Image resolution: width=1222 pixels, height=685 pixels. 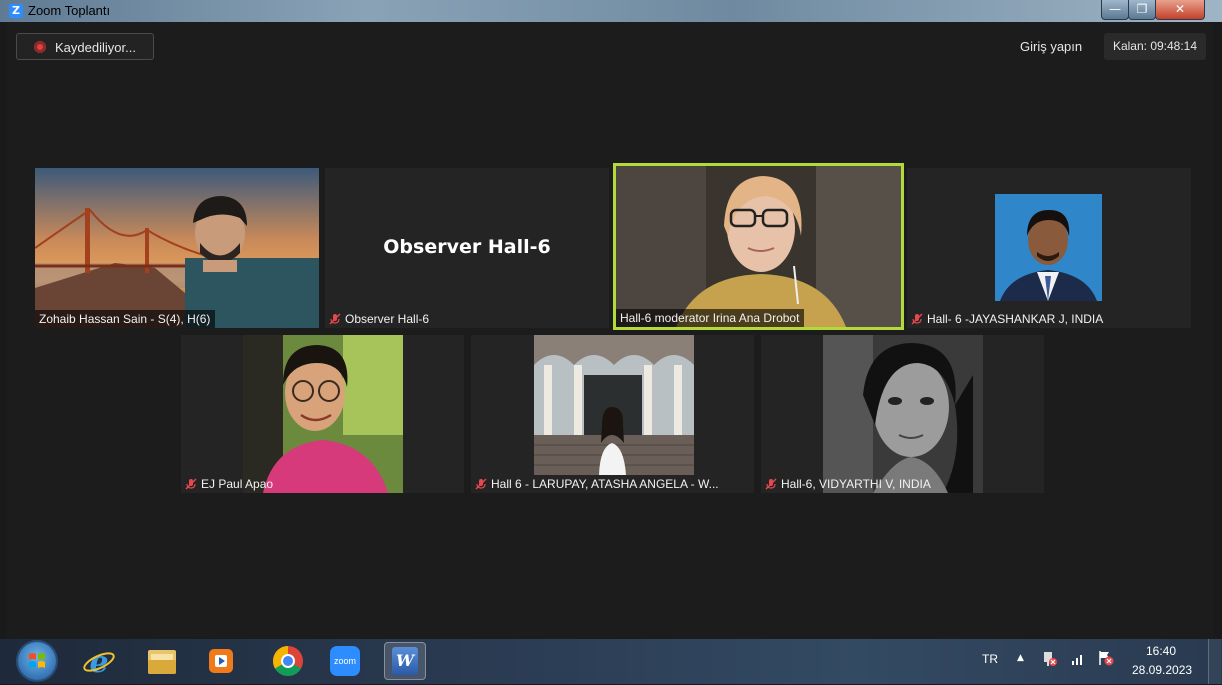 What do you see at coordinates (1180, 10) in the screenshot?
I see `close-button: ✕` at bounding box center [1180, 10].